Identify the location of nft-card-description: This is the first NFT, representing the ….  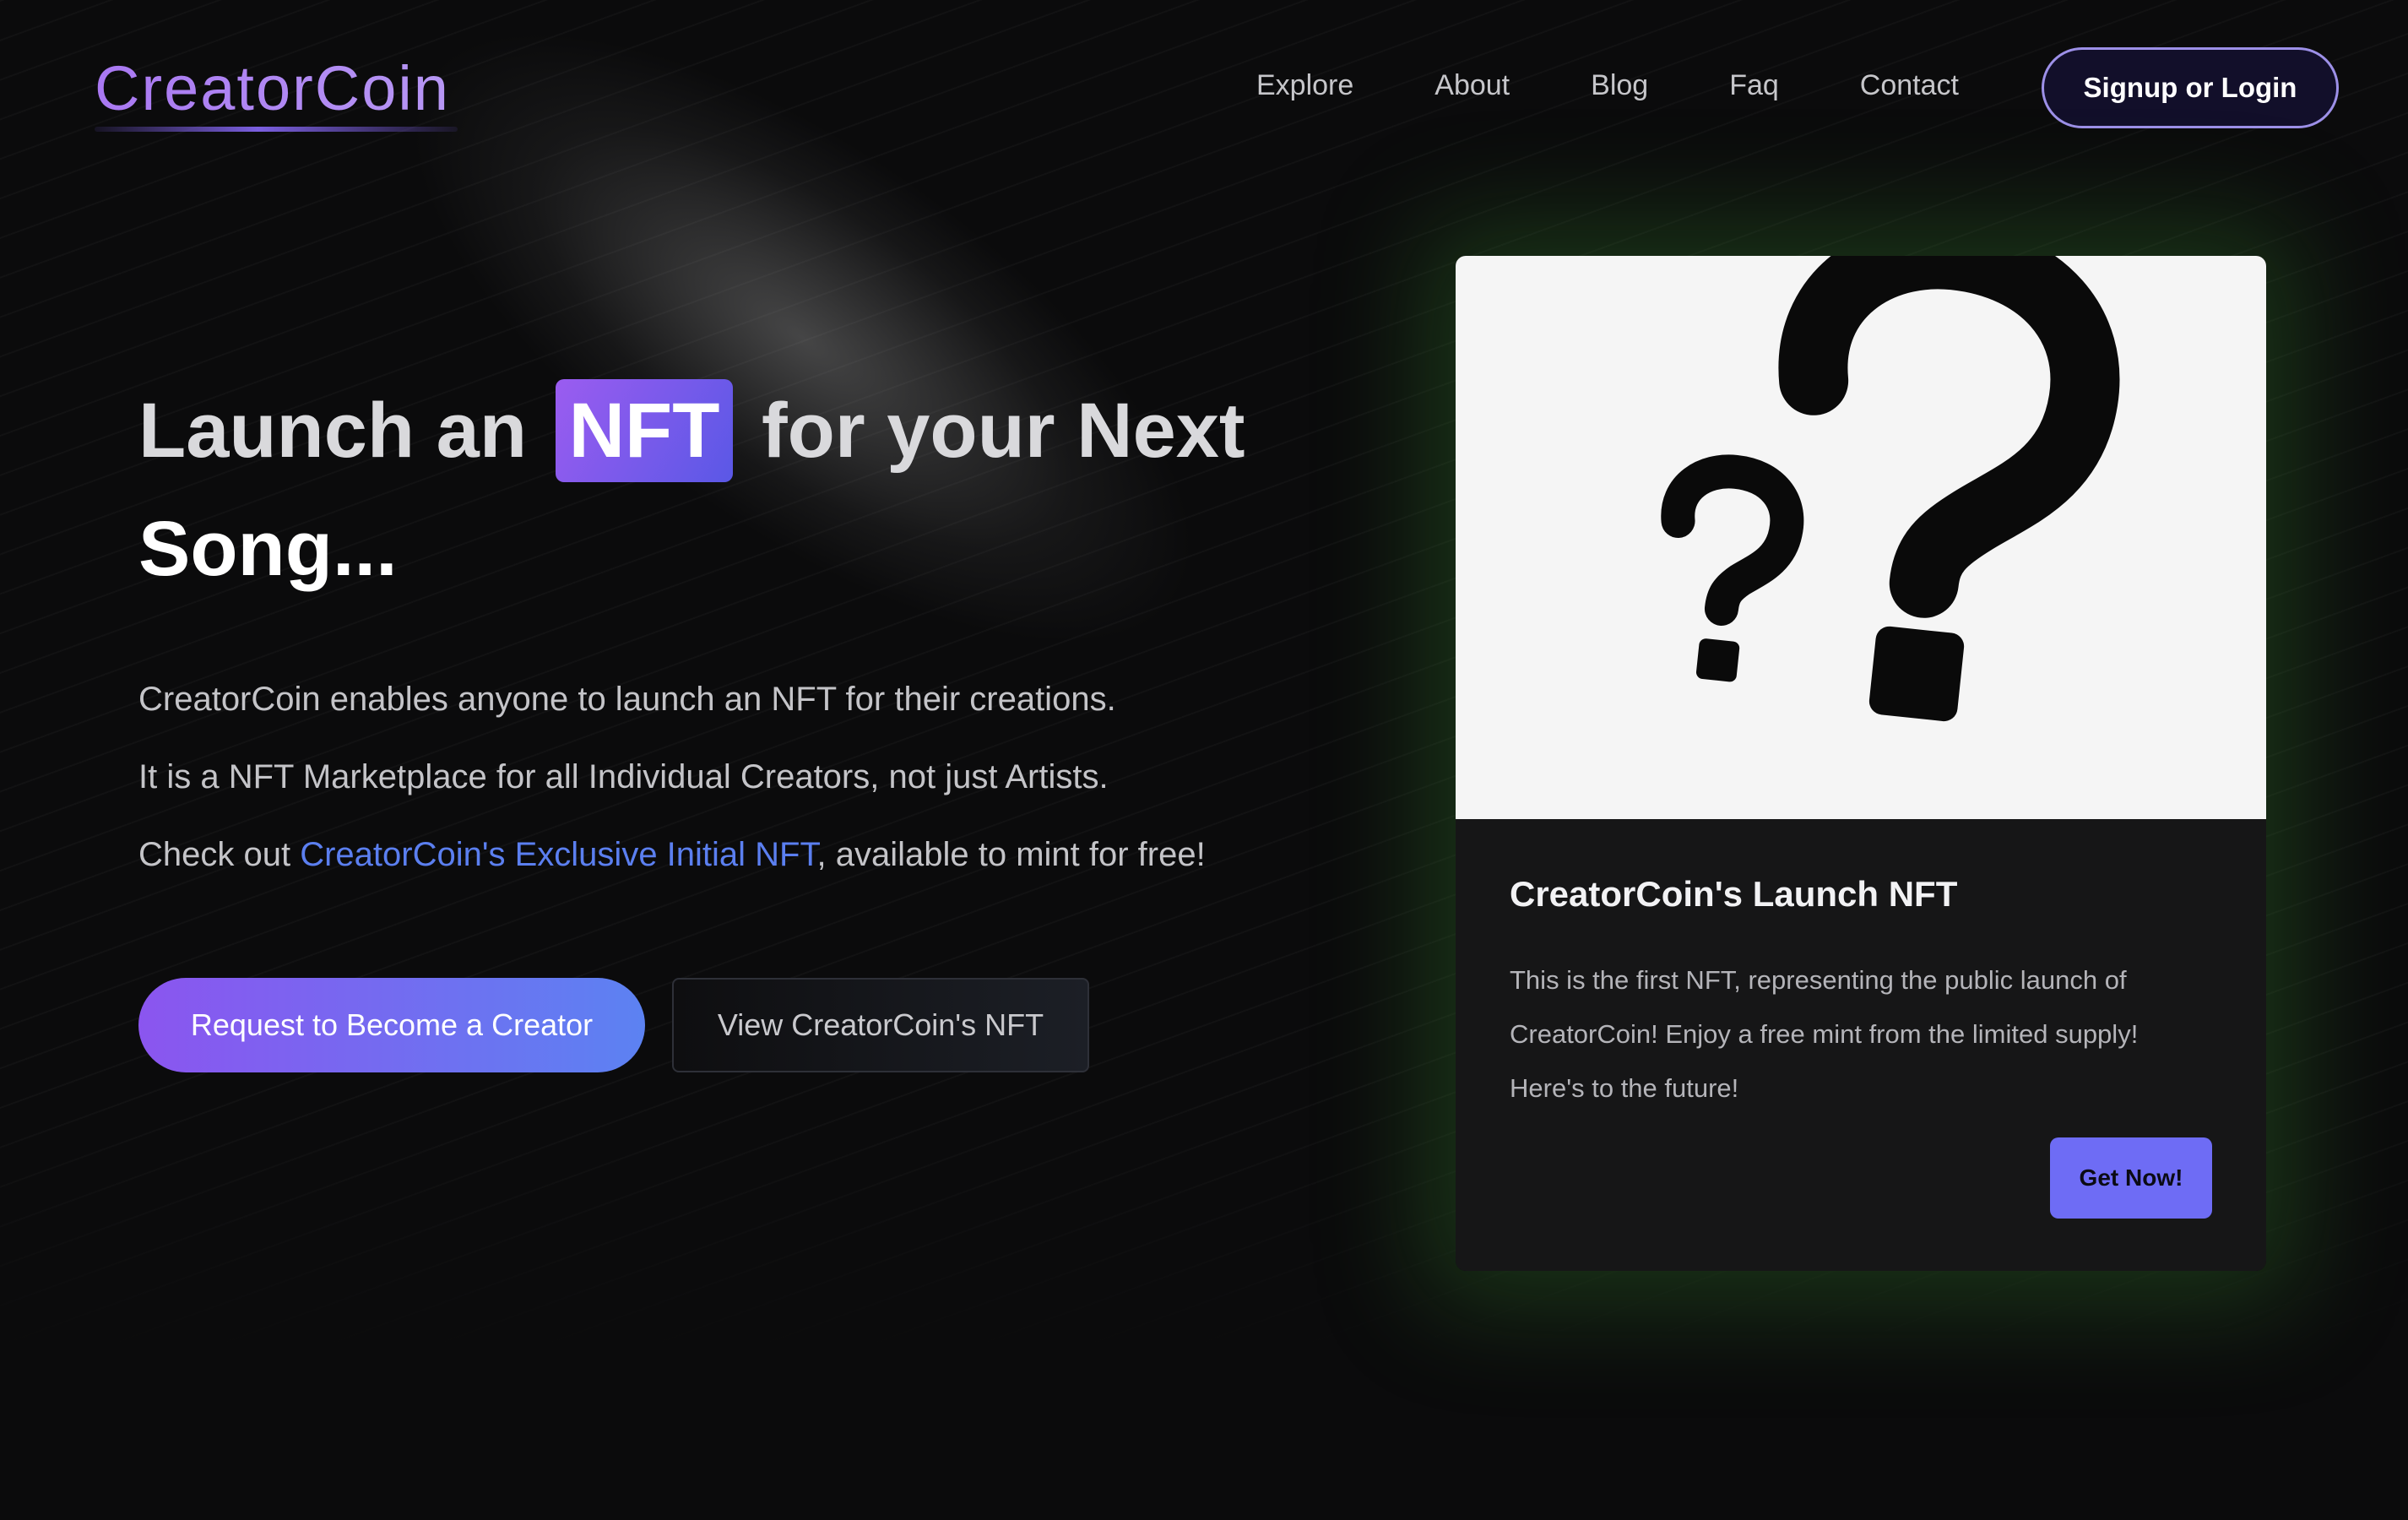
(1825, 1034).